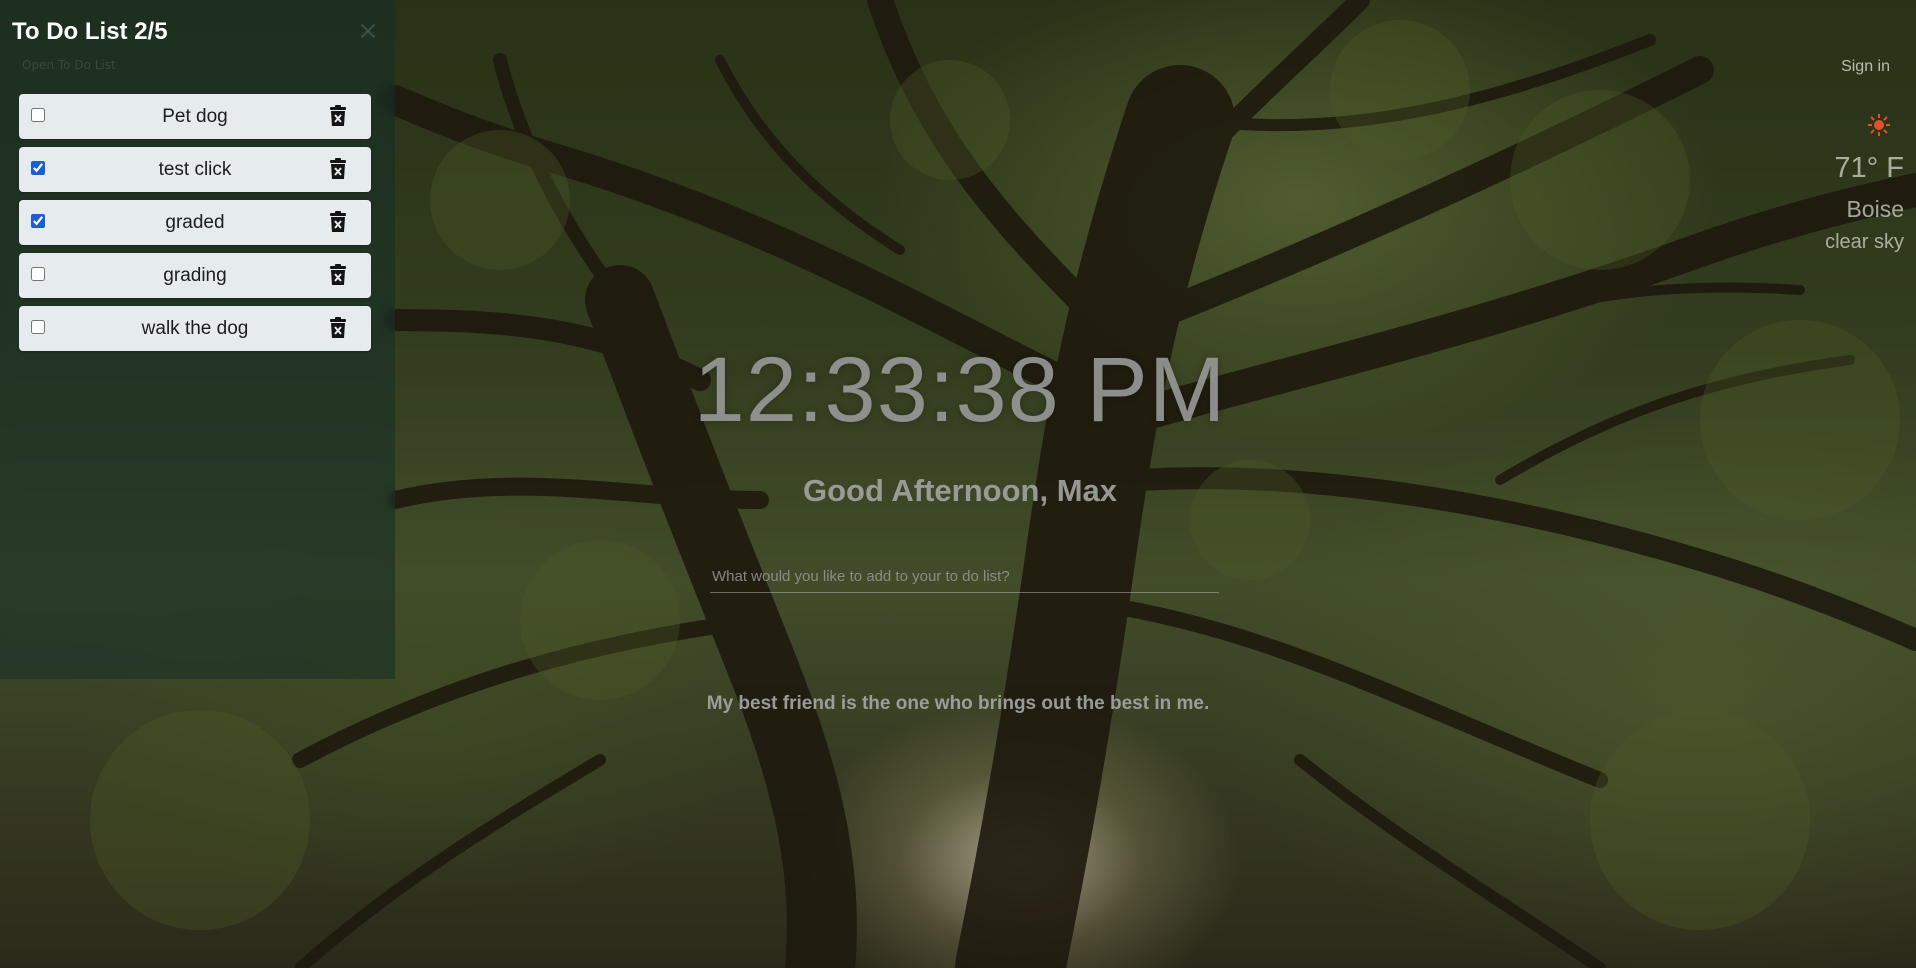 The image size is (1916, 968). Describe the element at coordinates (368, 31) in the screenshot. I see `close-icon: ×` at that location.